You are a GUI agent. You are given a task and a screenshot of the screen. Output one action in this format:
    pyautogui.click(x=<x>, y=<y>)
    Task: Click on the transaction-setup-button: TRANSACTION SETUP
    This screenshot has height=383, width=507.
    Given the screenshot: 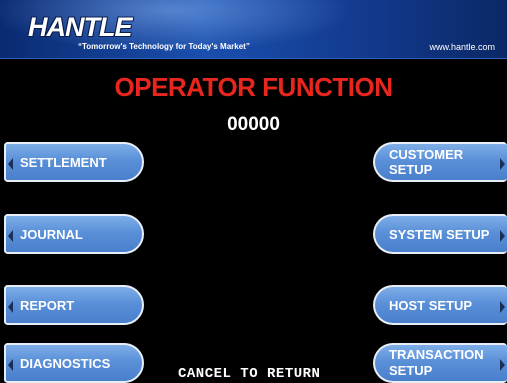 What is the action you would take?
    pyautogui.click(x=440, y=363)
    